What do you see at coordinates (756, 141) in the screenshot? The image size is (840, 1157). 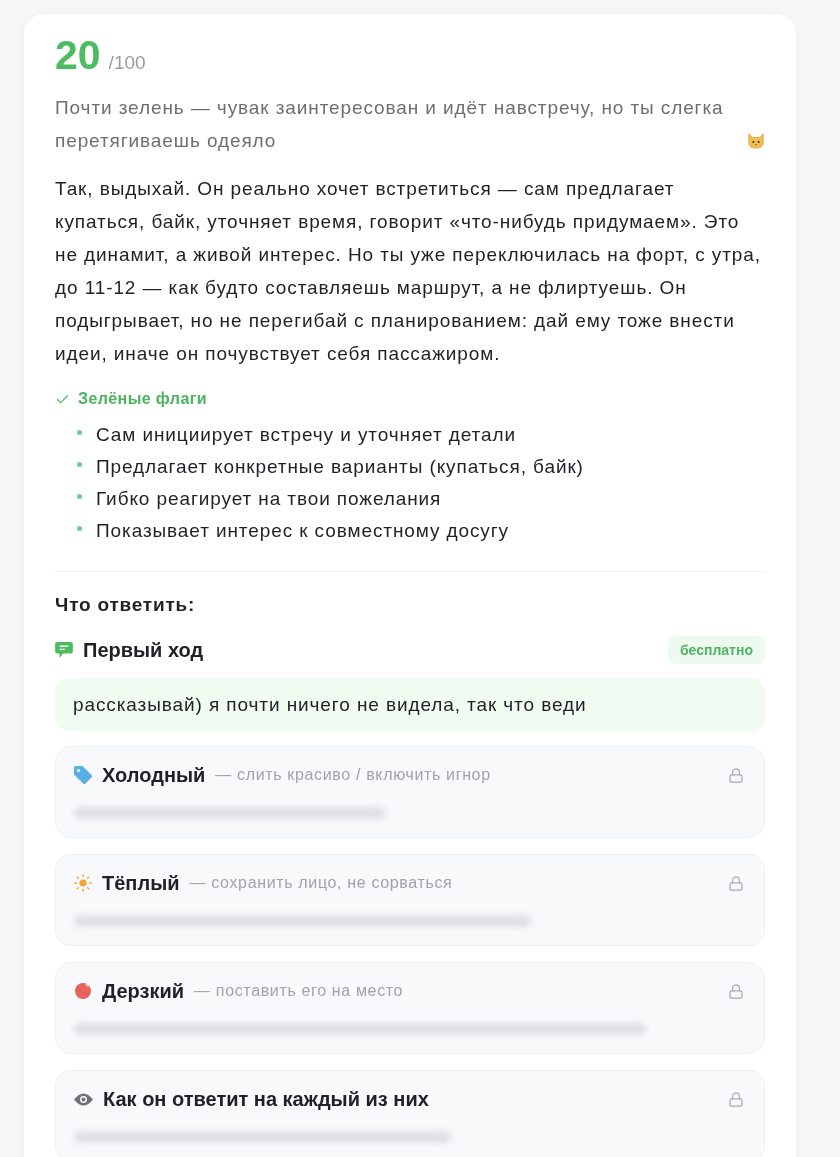 I see `cat-face-icon` at bounding box center [756, 141].